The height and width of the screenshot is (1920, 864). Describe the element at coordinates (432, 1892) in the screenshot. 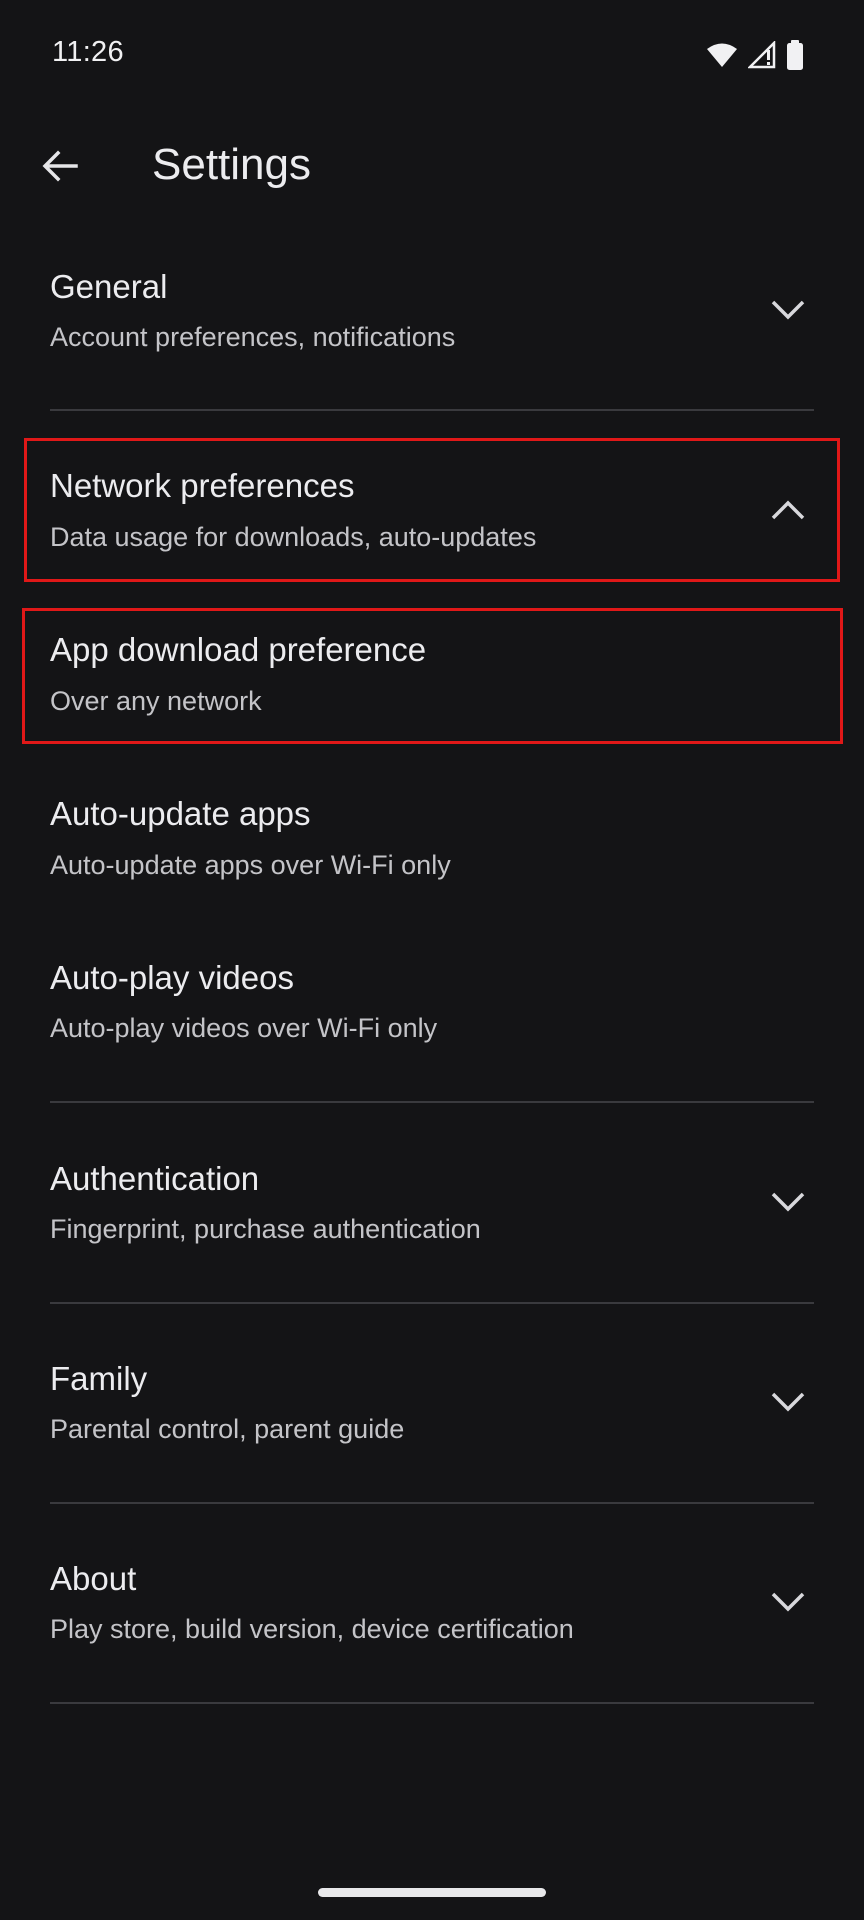

I see `home-indicator` at that location.